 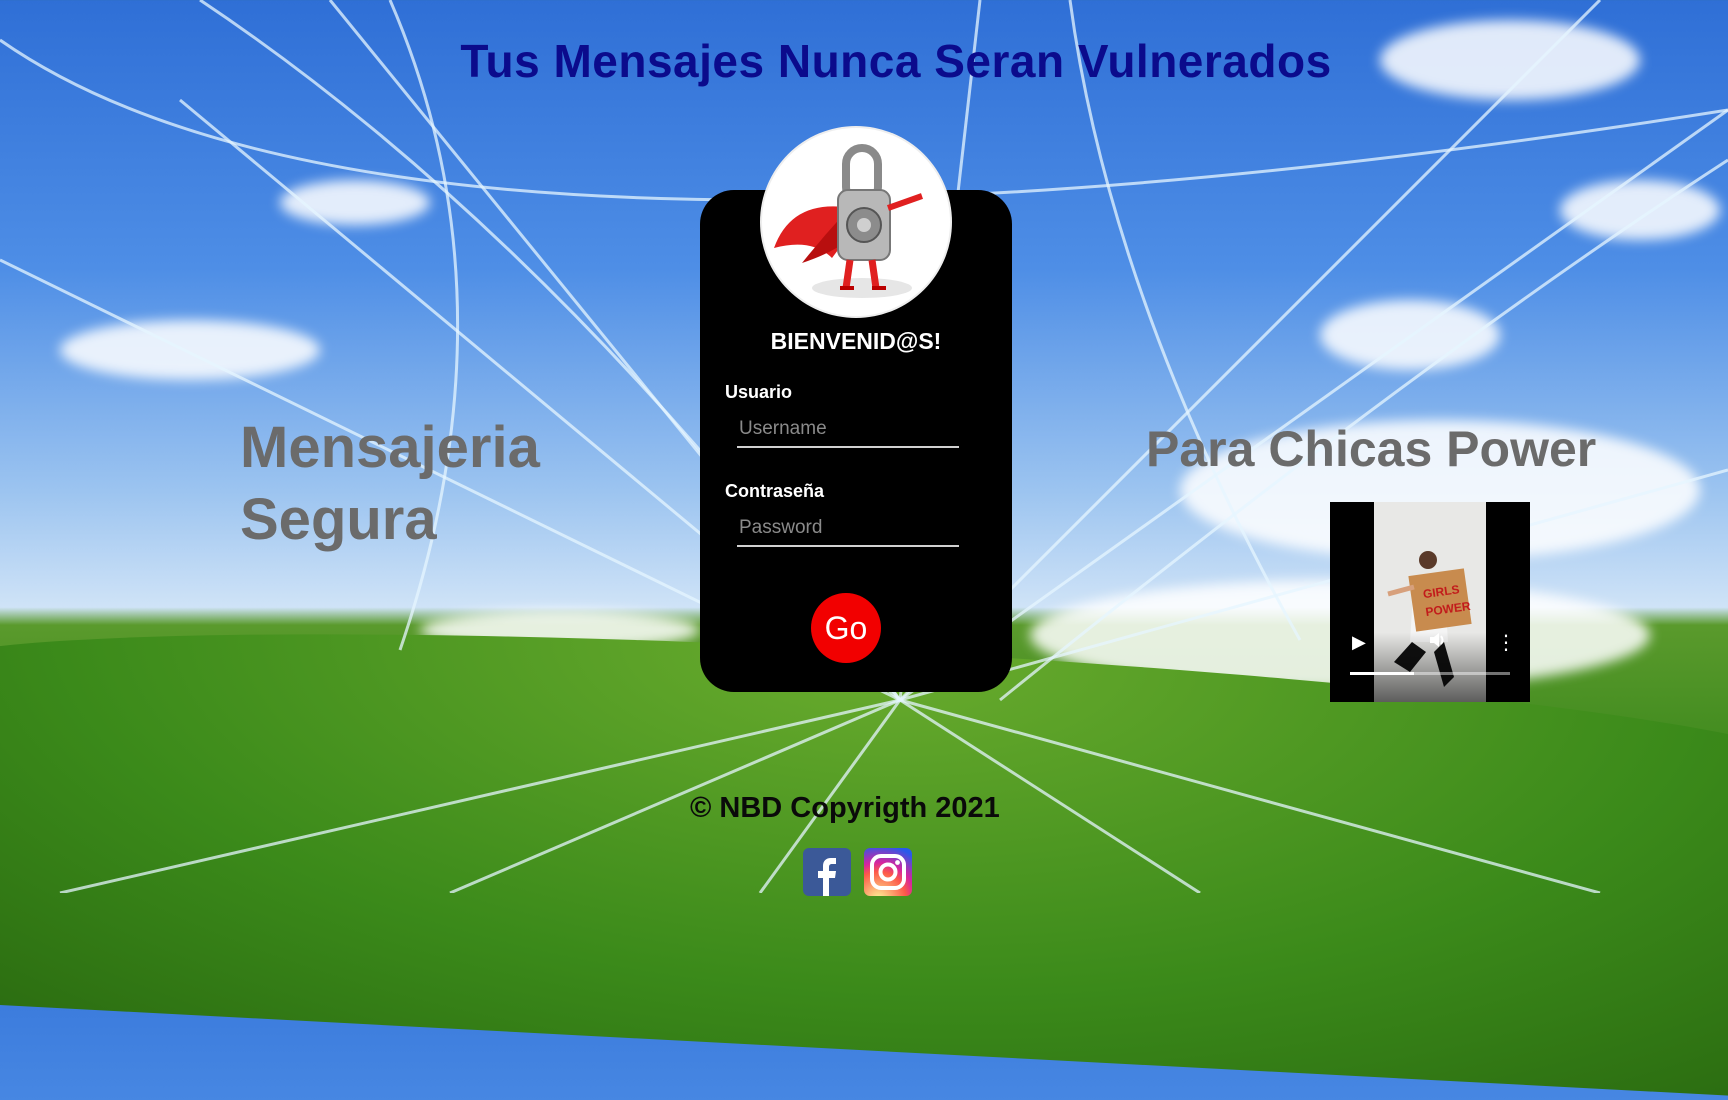 What do you see at coordinates (896, 61) in the screenshot?
I see `page-title: Tus Mensajes Nunca Seran Vulnerados` at bounding box center [896, 61].